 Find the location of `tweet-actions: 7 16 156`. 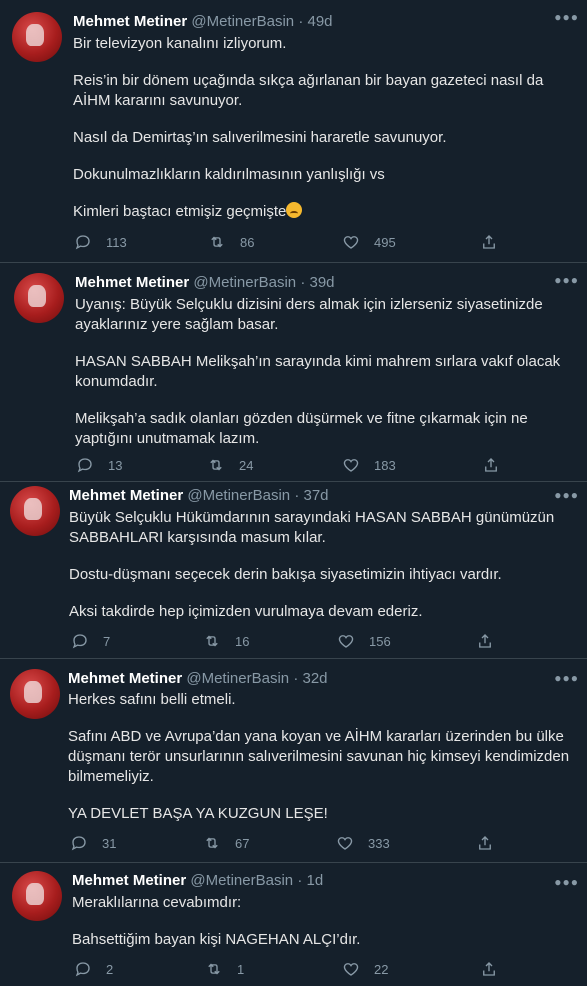

tweet-actions: 7 16 156 is located at coordinates (321, 642).